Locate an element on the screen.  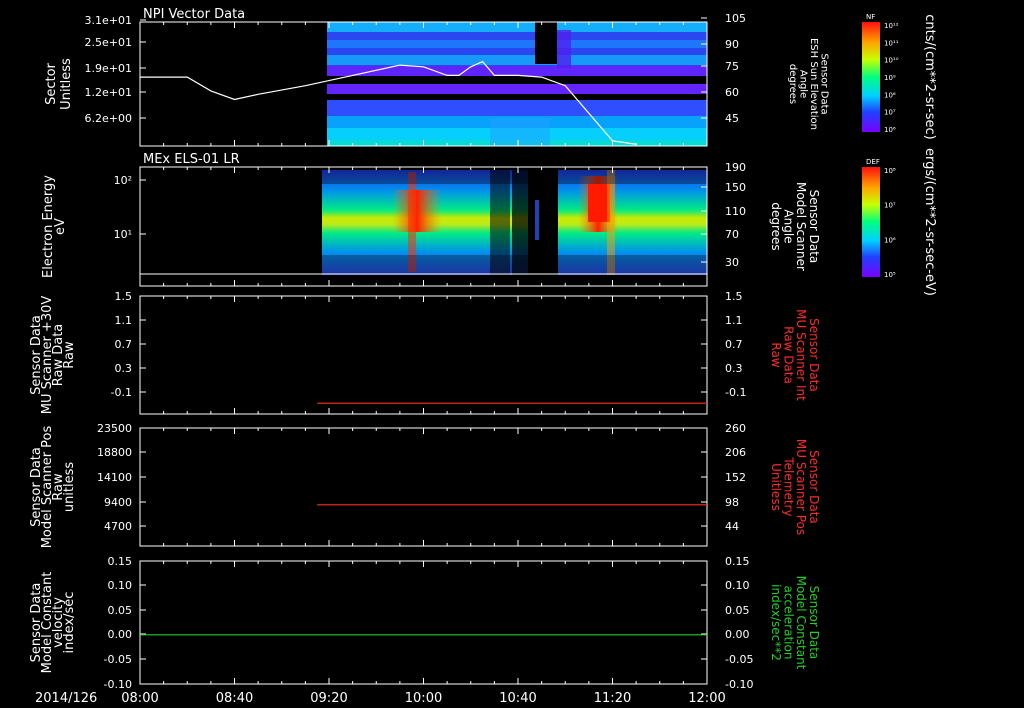
x-tick-label: 09:20 is located at coordinates (328, 698).